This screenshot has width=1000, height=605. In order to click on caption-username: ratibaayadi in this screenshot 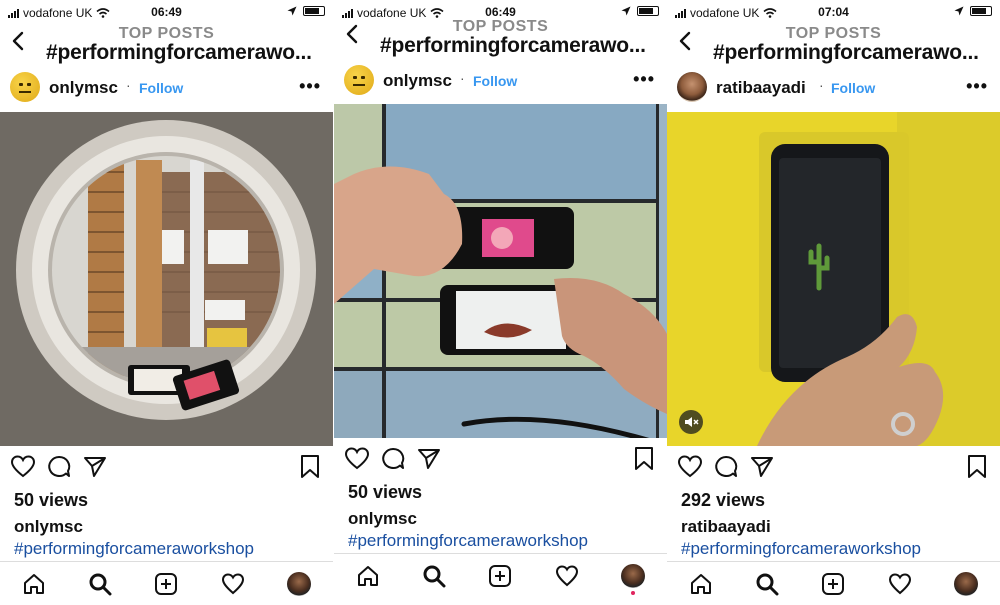, I will do `click(726, 527)`.